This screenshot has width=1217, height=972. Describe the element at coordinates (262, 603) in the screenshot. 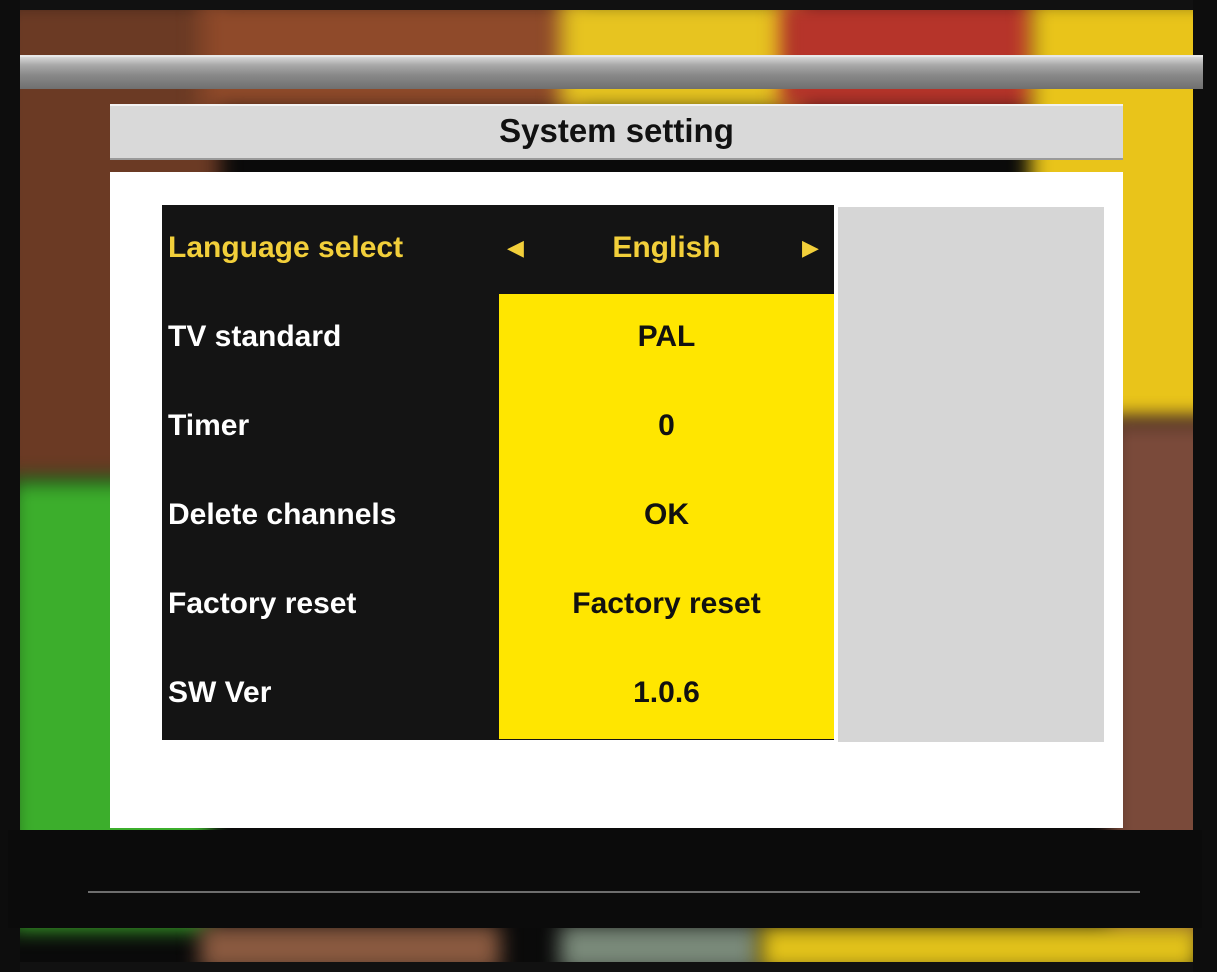

I see `menu-row-label: Factory reset` at that location.